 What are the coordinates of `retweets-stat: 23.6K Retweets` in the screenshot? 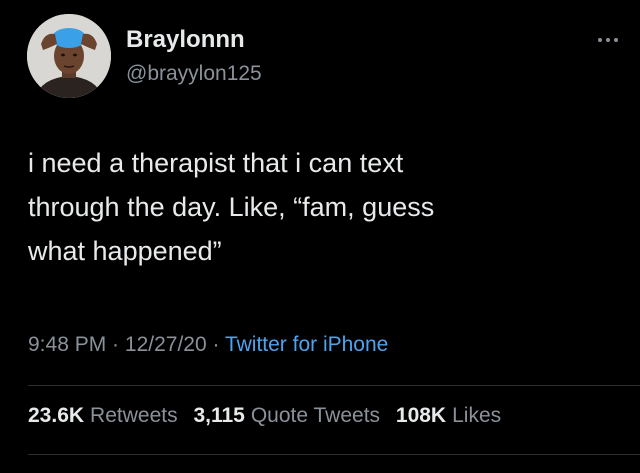 It's located at (103, 415).